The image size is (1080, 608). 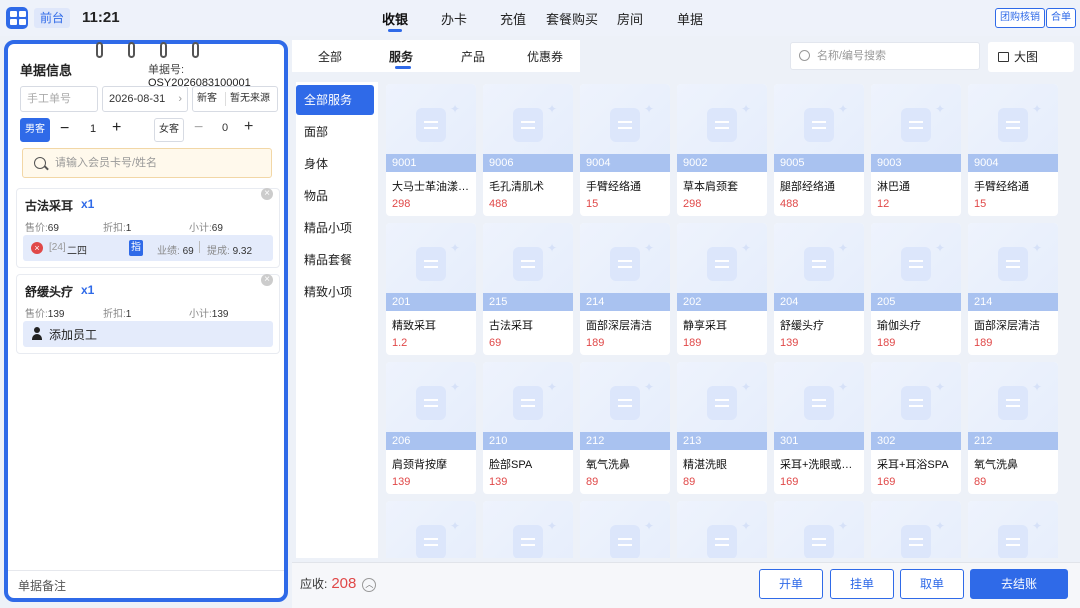 I want to click on category-face: 面部, so click(x=335, y=132).